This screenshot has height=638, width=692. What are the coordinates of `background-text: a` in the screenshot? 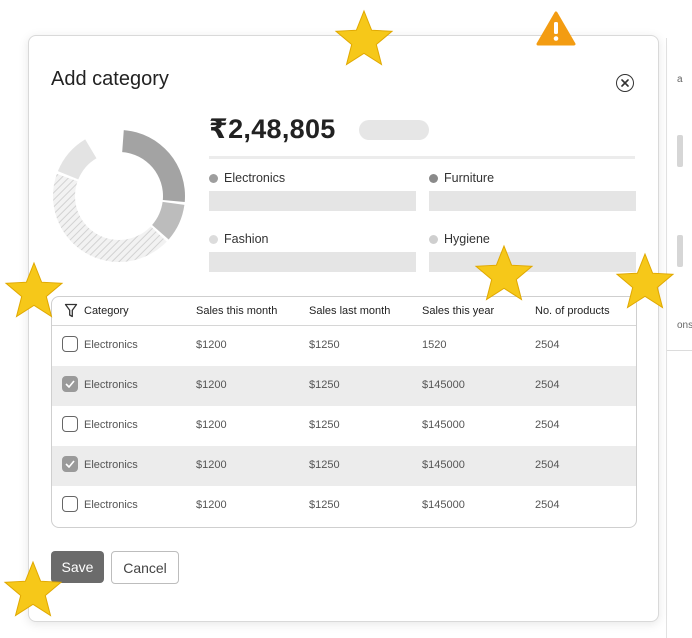 It's located at (680, 79).